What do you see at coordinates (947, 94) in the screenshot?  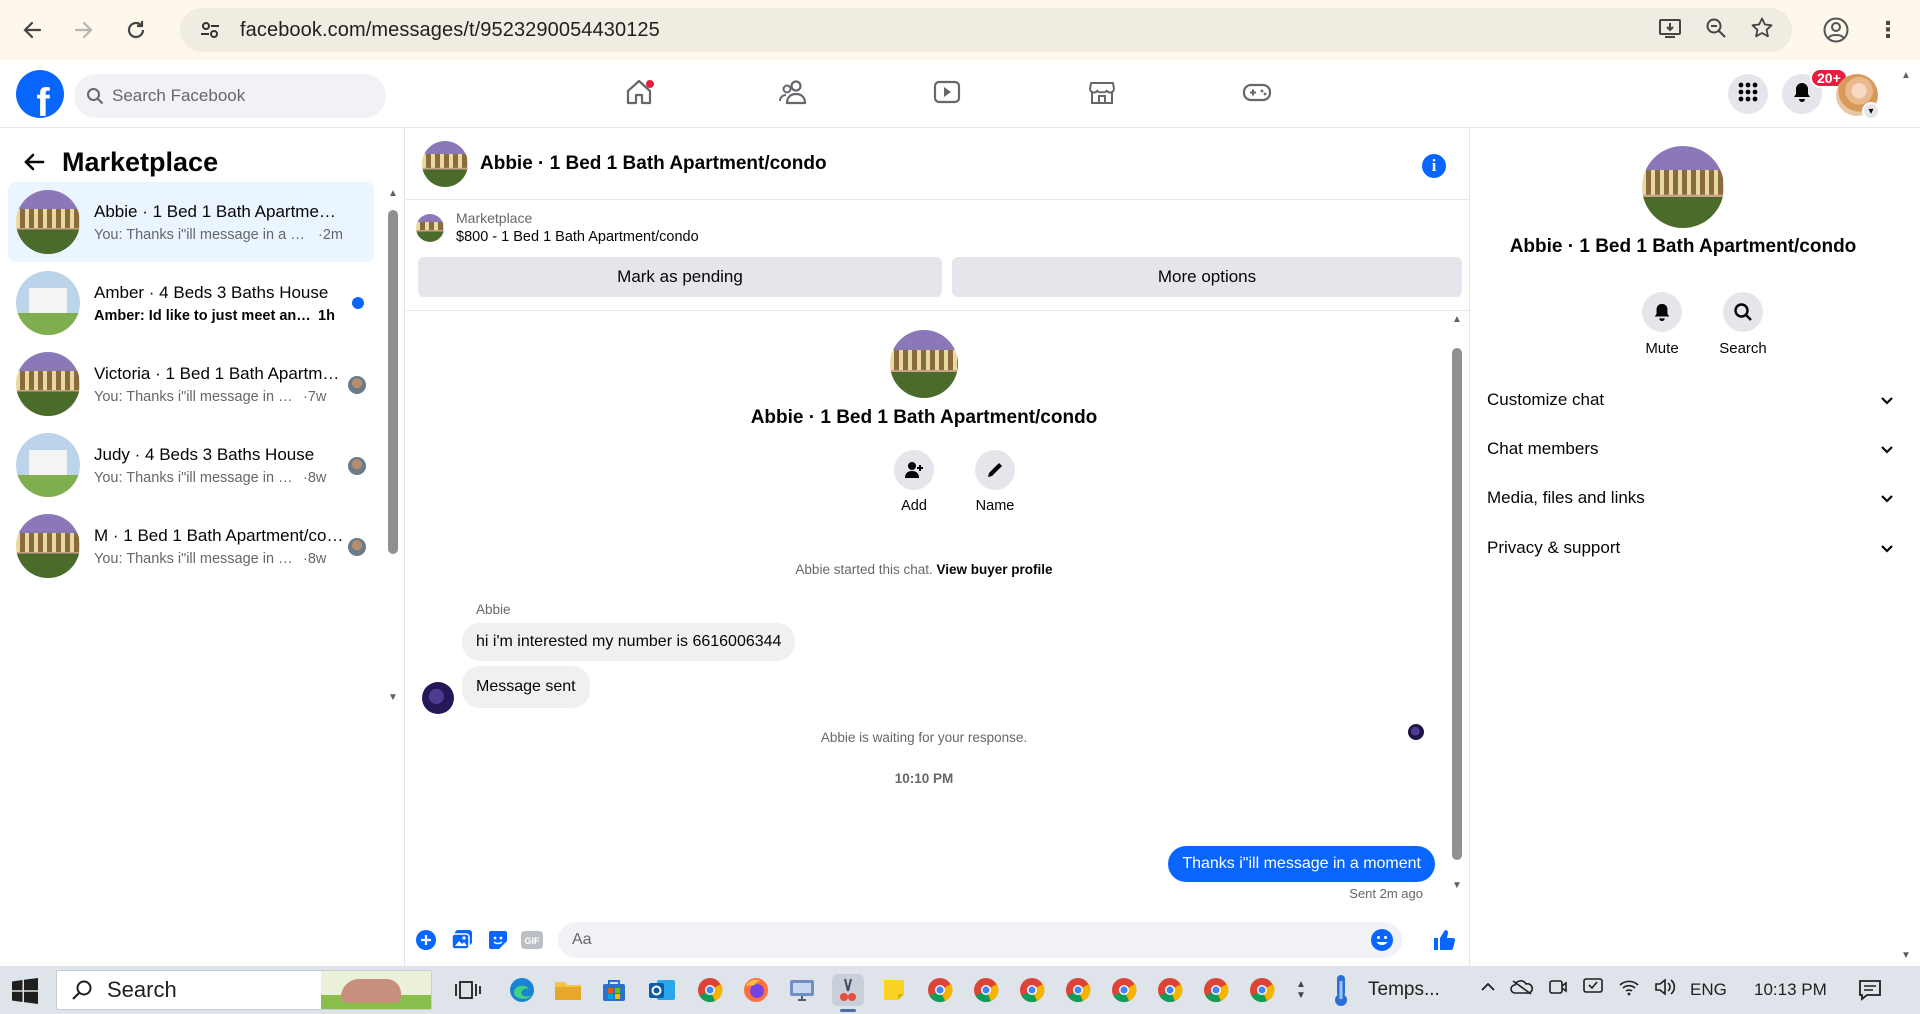 I see `nav-video` at bounding box center [947, 94].